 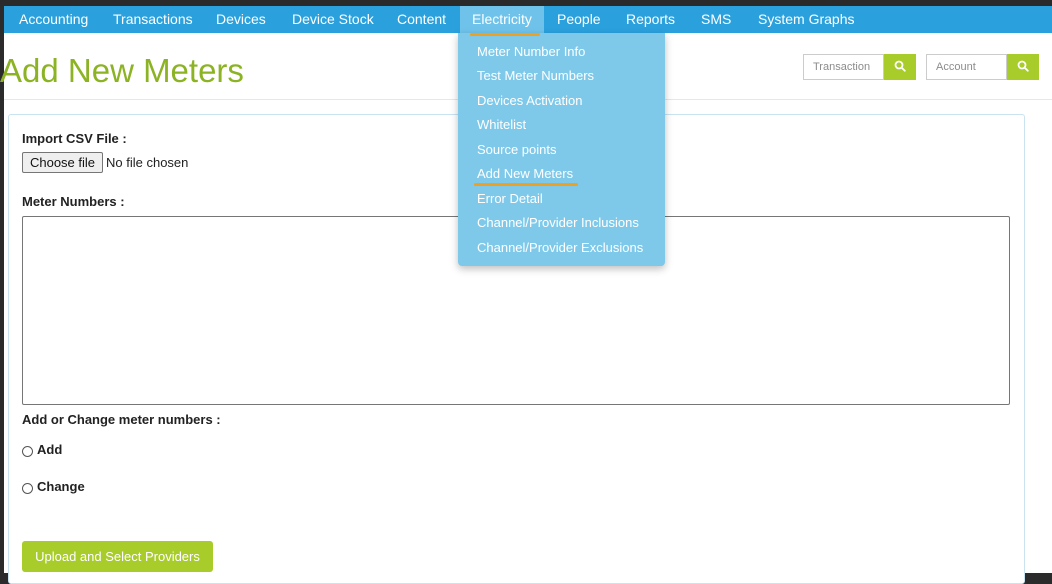 What do you see at coordinates (241, 19) in the screenshot?
I see `nav-item-devices: Devices` at bounding box center [241, 19].